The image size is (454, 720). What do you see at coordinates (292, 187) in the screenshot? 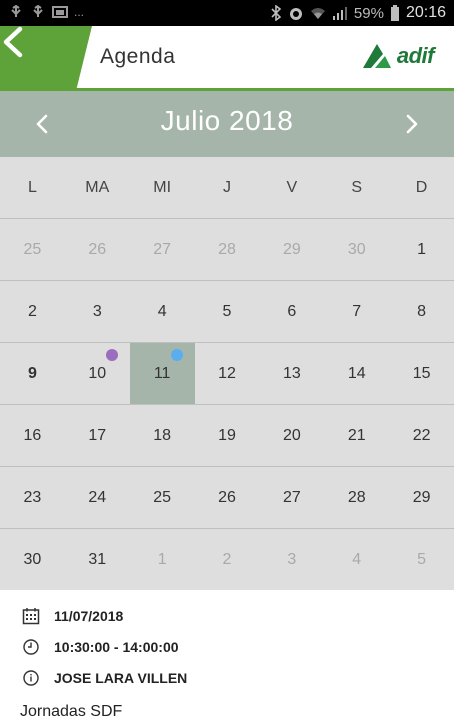
I see `weekday-label: V` at bounding box center [292, 187].